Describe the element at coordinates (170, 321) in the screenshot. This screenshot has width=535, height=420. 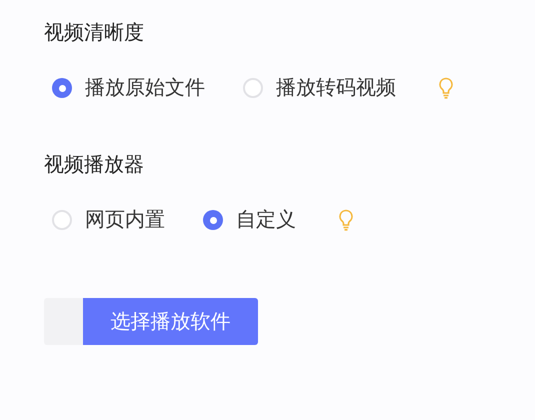
I see `choose-software-button: 选择播放软件` at that location.